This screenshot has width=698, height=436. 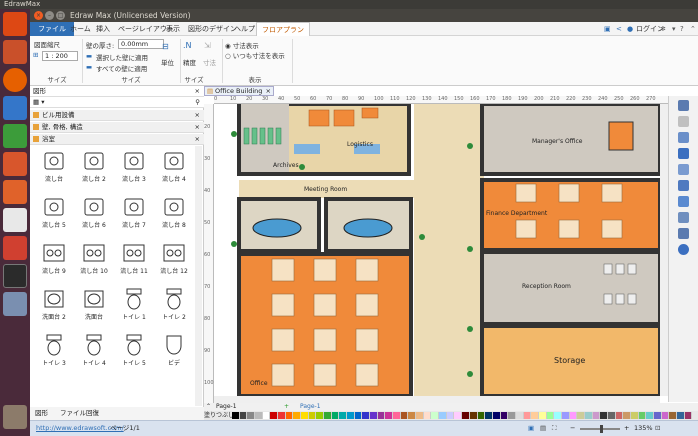 I want to click on edraw-icon, so click(x=15, y=304).